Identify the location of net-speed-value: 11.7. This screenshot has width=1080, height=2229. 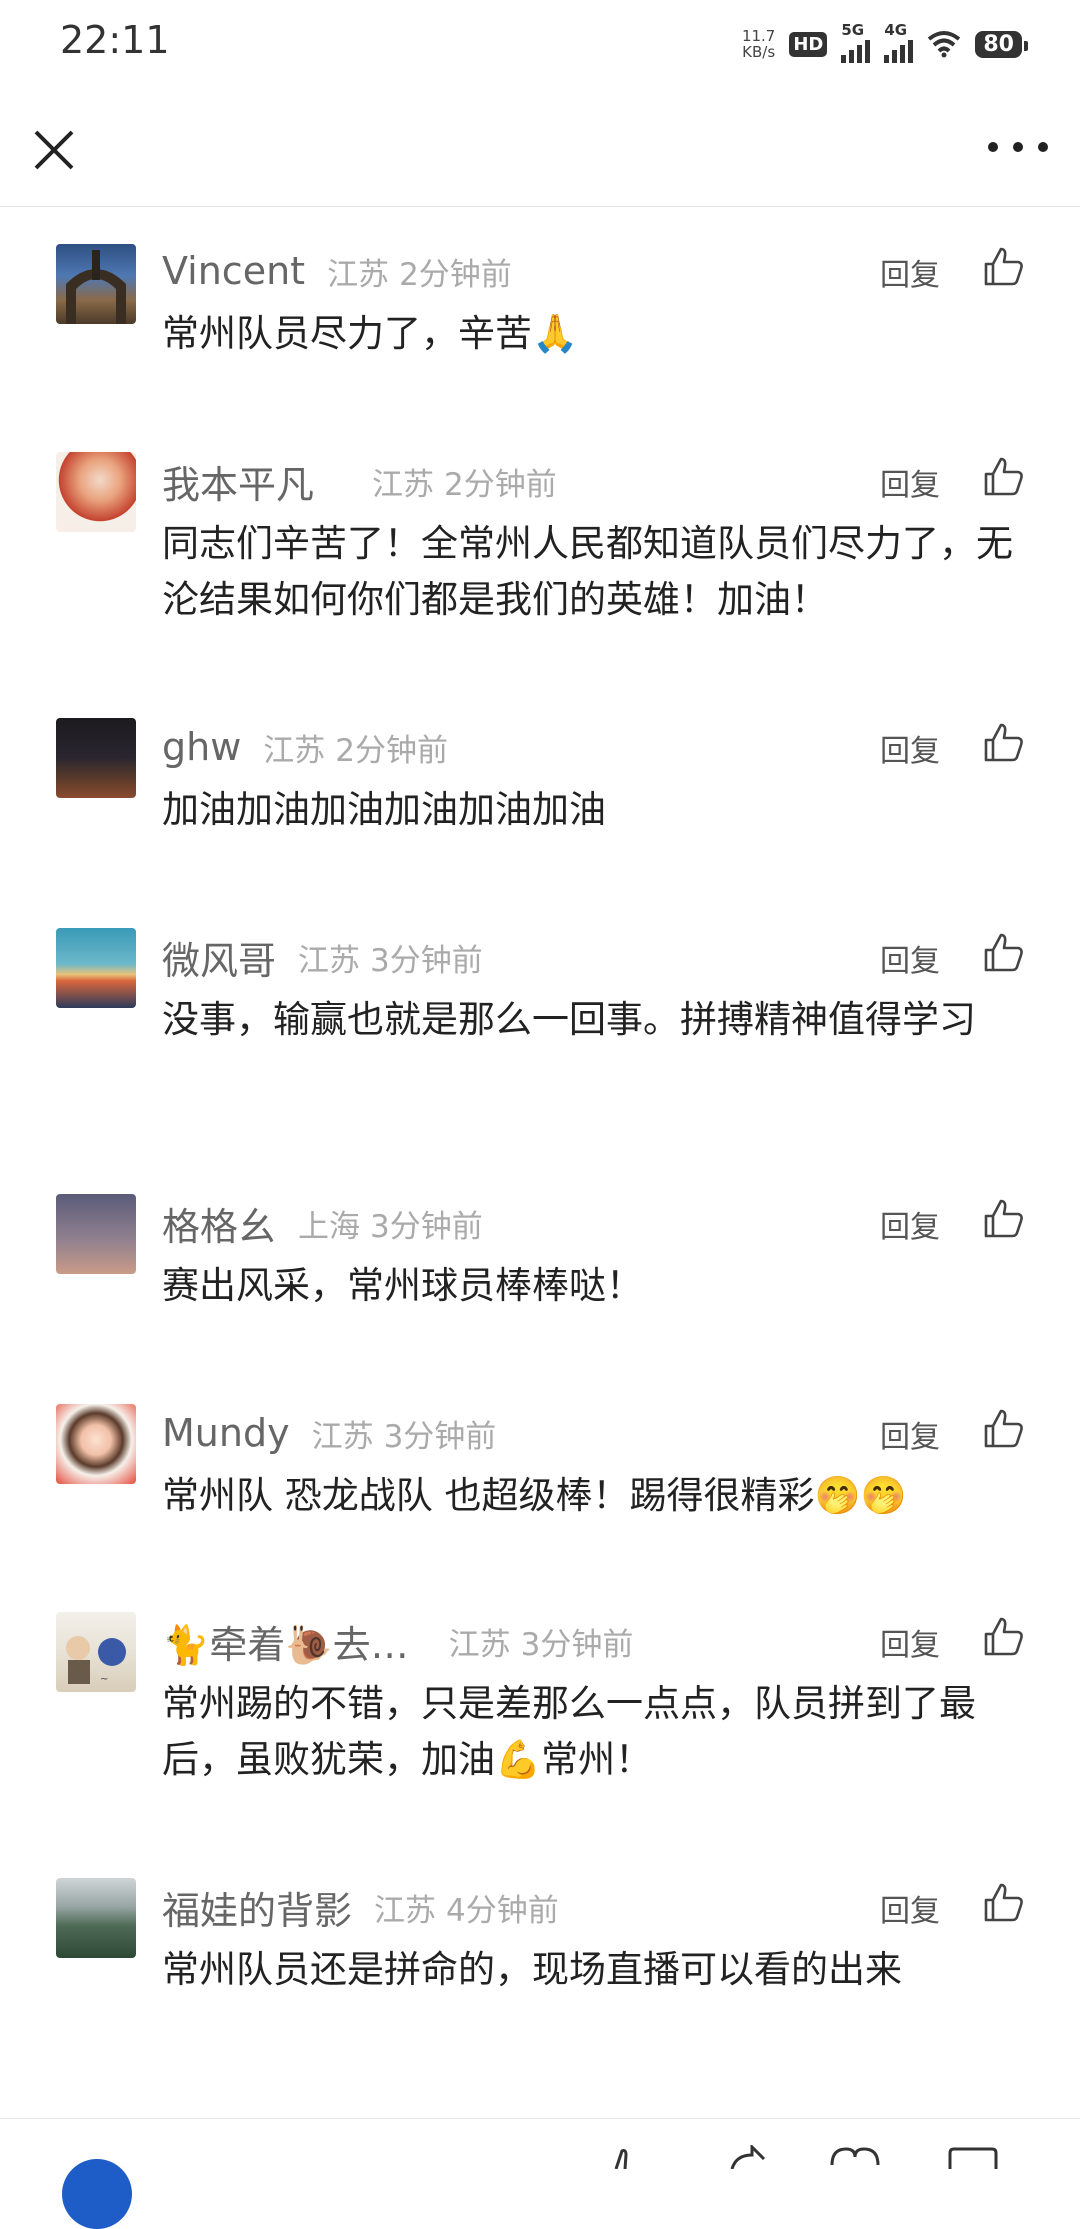
(758, 36).